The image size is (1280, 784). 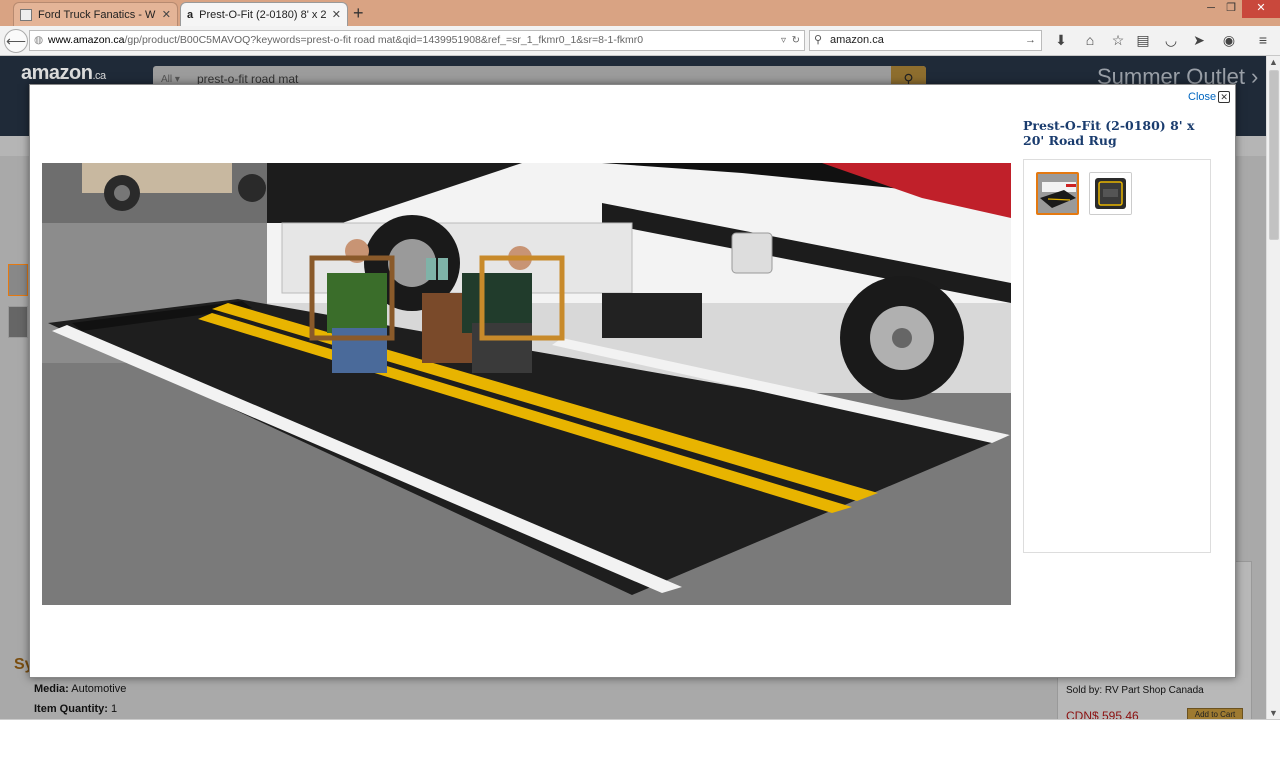 I want to click on scrollbar-thumb, so click(x=1274, y=155).